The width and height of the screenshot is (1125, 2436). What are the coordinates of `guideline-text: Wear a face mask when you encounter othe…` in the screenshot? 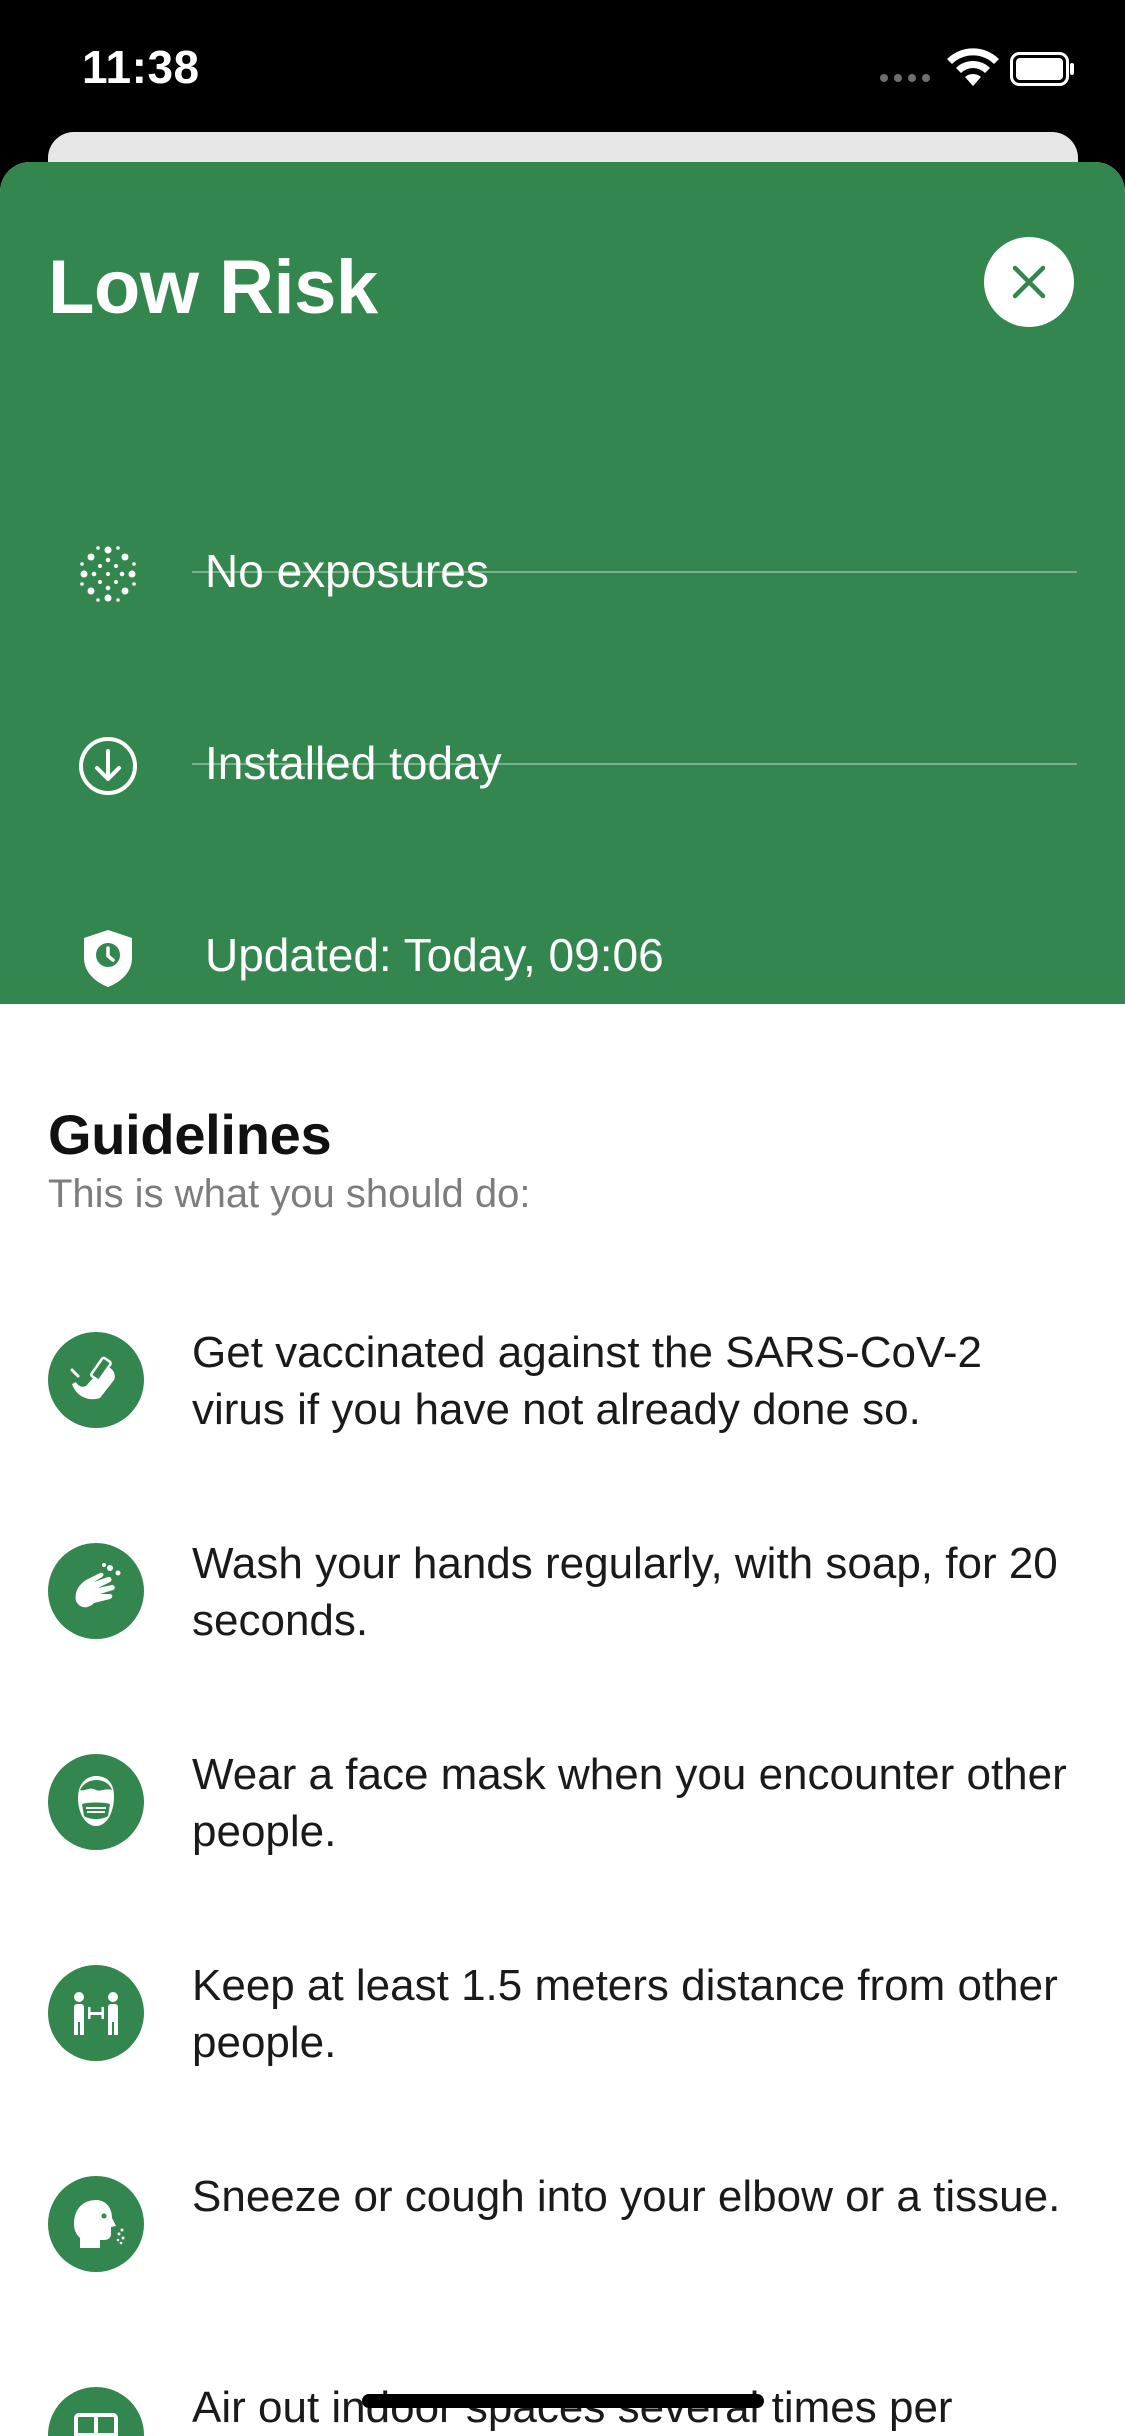 It's located at (629, 1803).